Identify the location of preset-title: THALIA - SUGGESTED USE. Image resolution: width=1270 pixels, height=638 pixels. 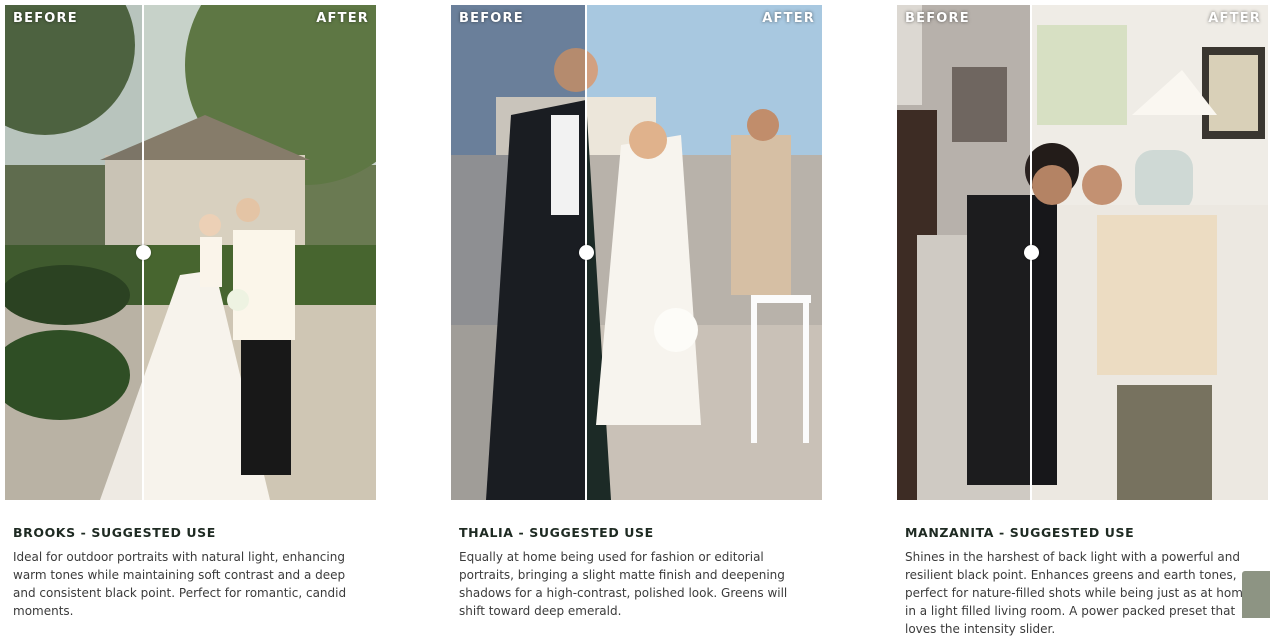
(556, 532).